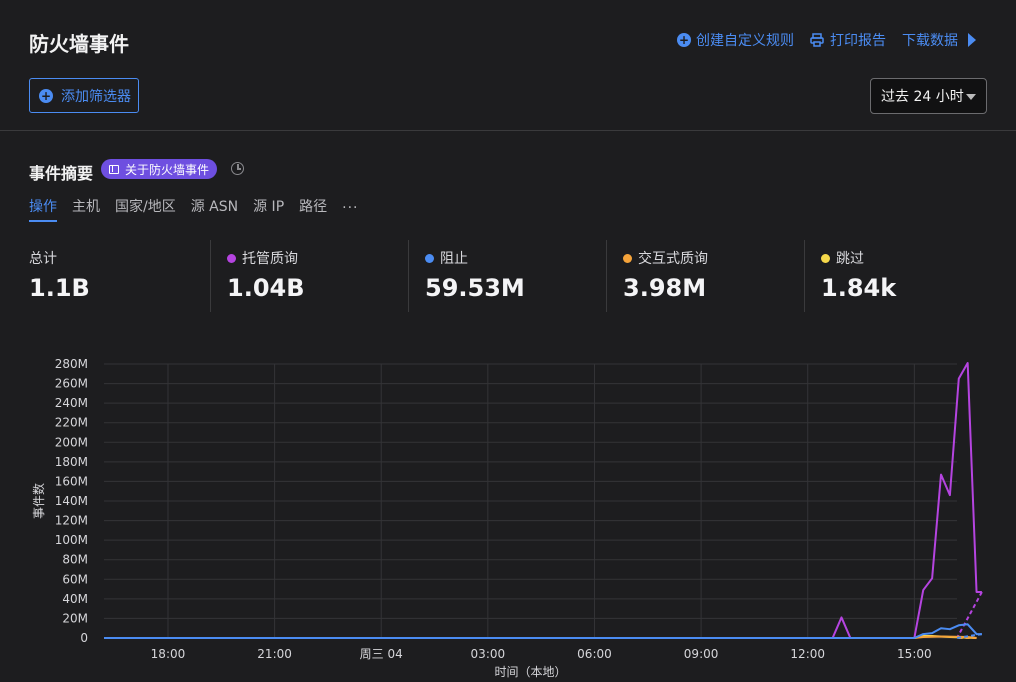 This screenshot has height=682, width=1016. I want to click on stat-value: 3.98M, so click(665, 288).